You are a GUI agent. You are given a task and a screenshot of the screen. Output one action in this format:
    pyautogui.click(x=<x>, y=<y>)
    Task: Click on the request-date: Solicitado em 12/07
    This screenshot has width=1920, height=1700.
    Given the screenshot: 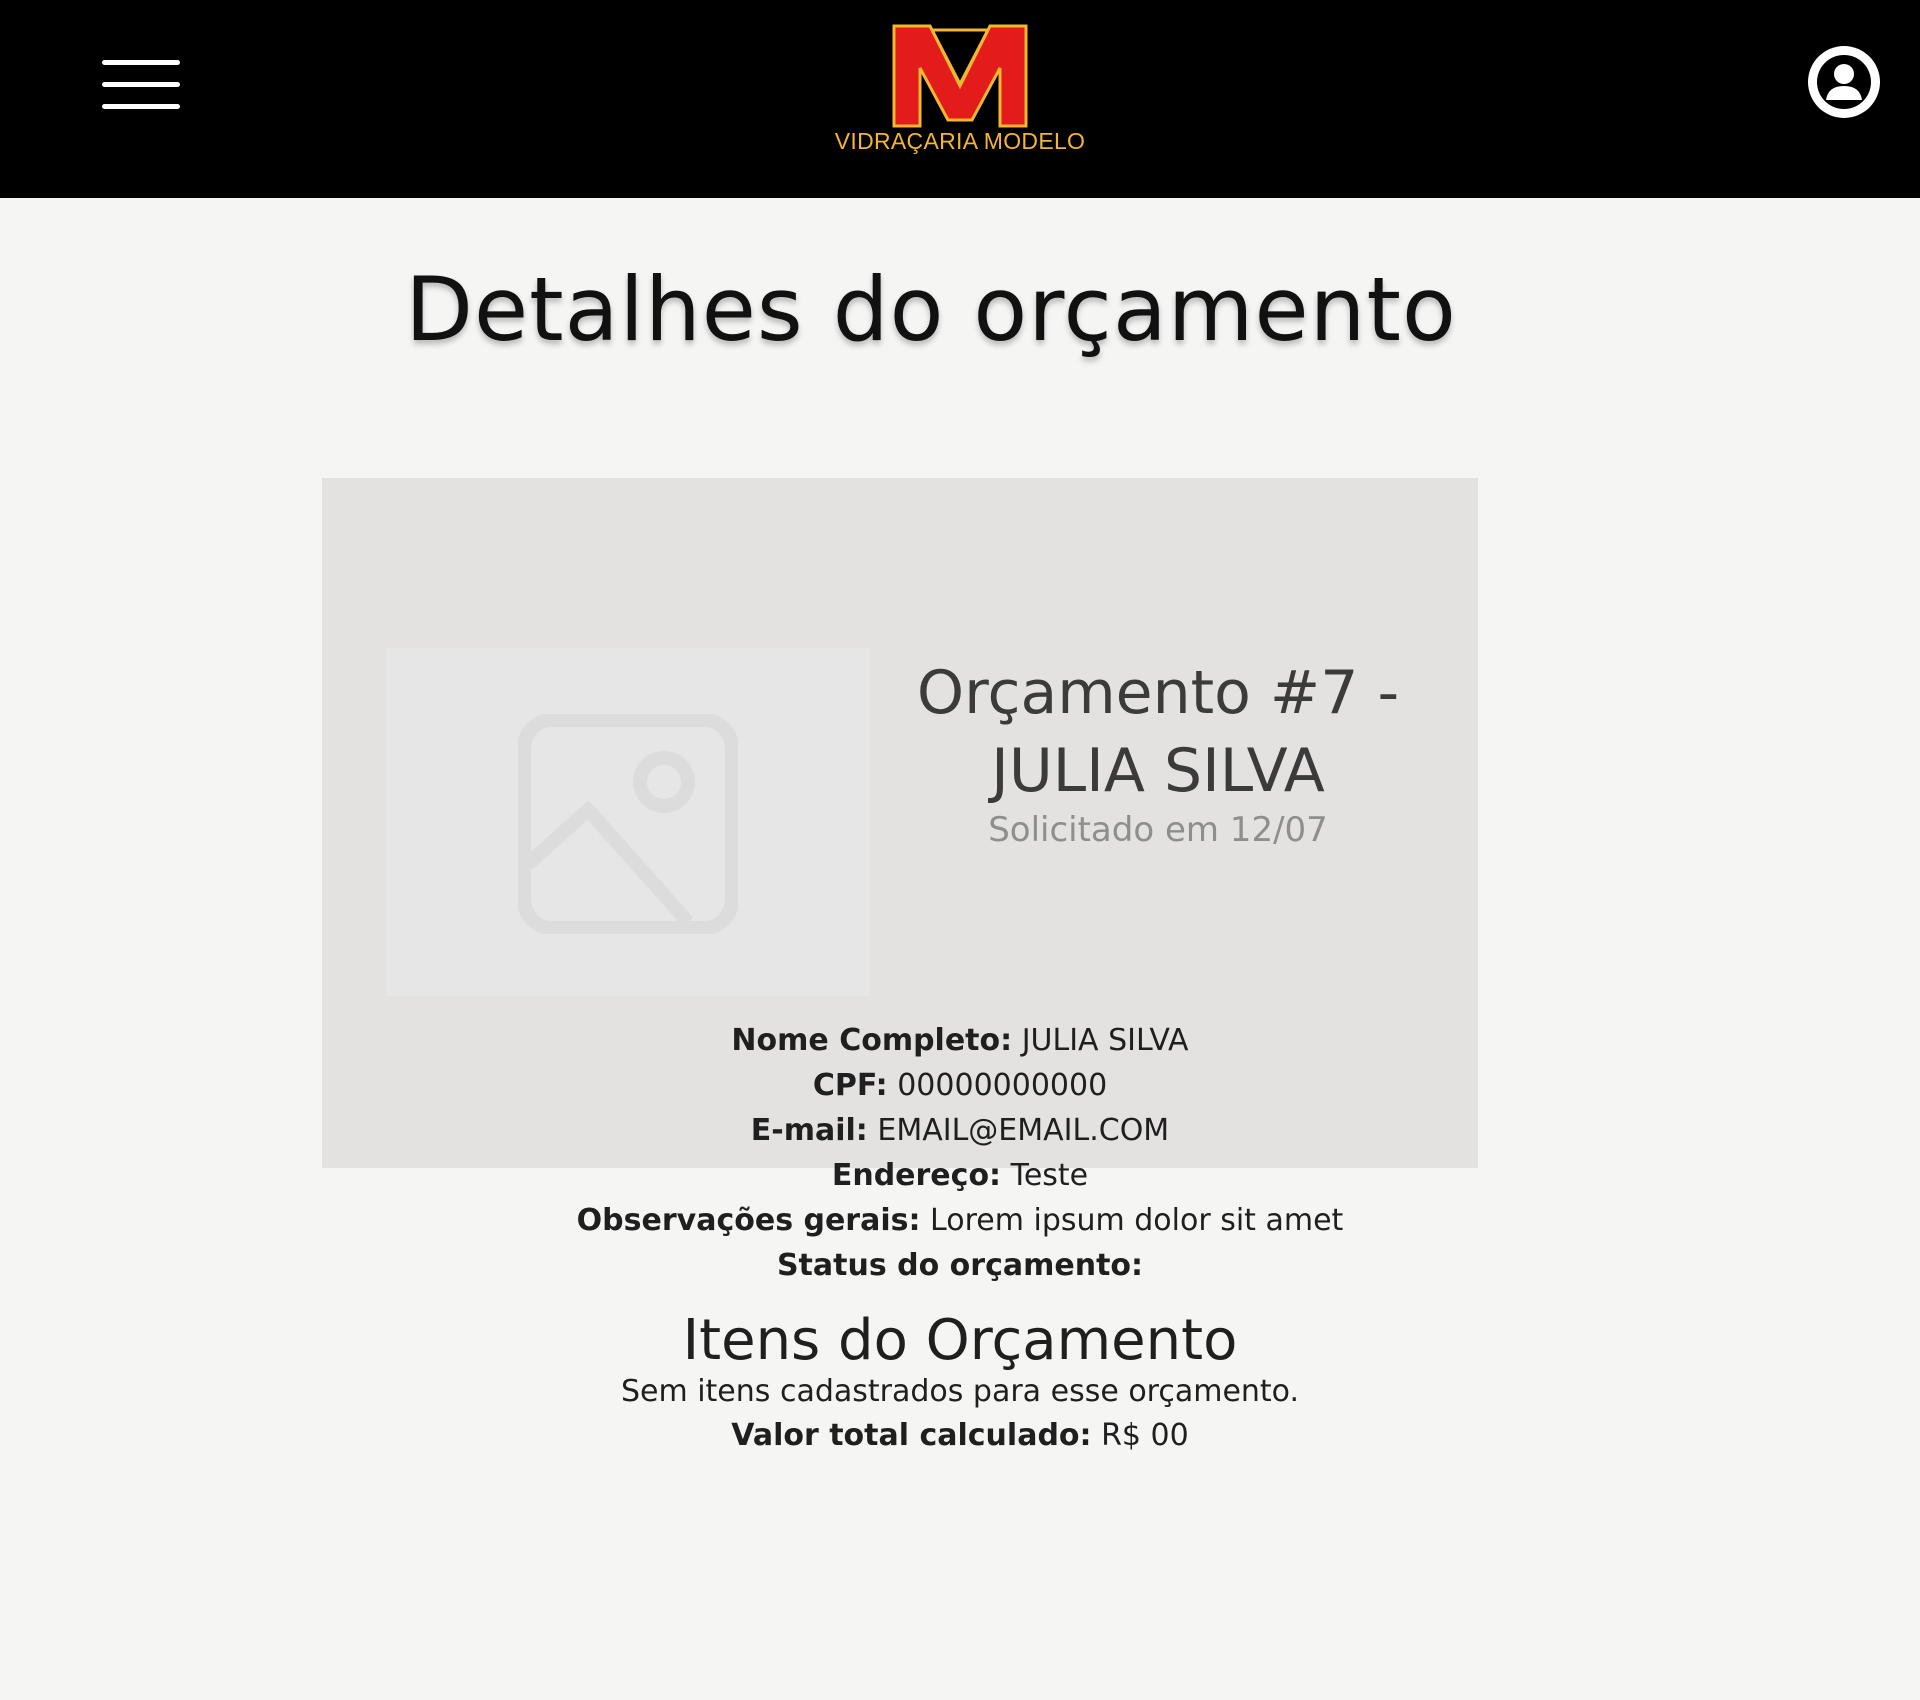 What is the action you would take?
    pyautogui.click(x=1158, y=830)
    